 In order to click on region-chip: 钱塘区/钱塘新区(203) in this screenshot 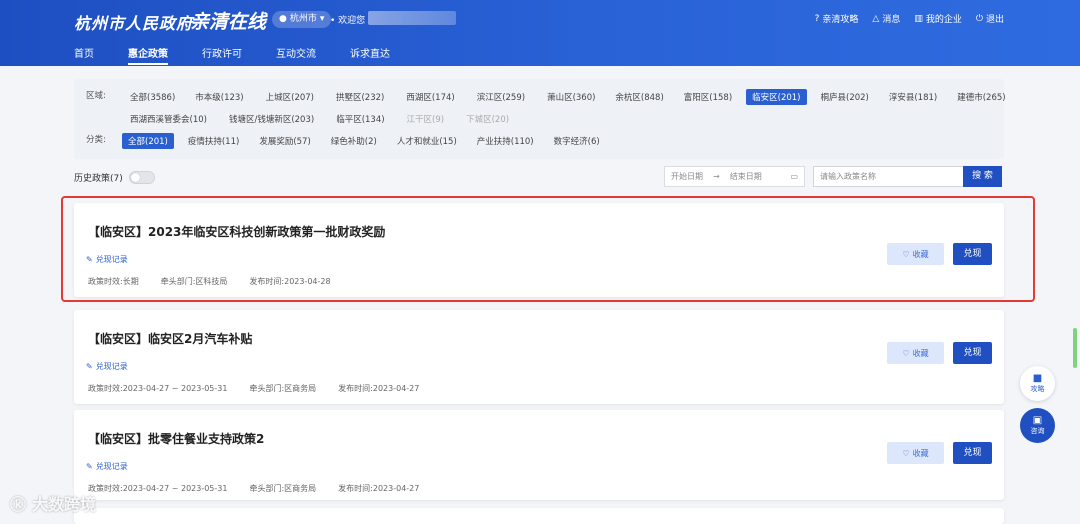, I will do `click(271, 119)`.